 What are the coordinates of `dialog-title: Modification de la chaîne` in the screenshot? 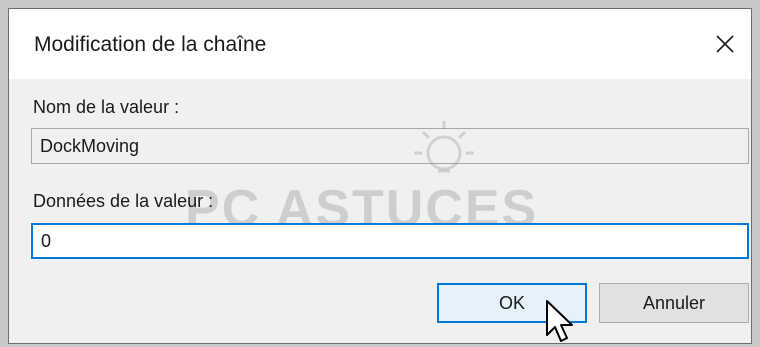 It's located at (150, 44).